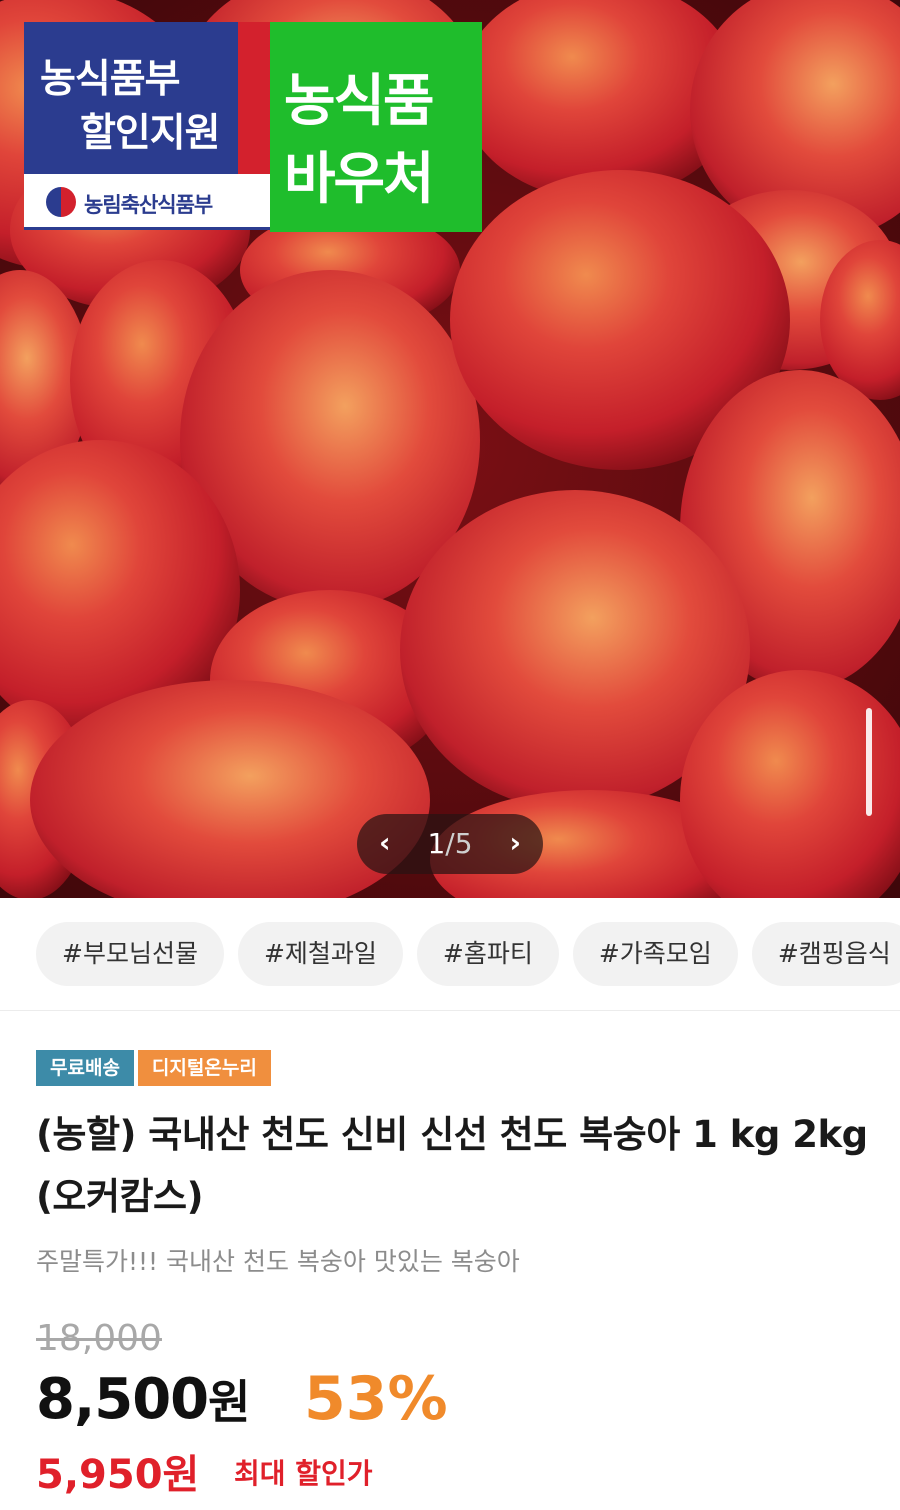  Describe the element at coordinates (450, 1010) in the screenshot. I see `section-divider` at that location.